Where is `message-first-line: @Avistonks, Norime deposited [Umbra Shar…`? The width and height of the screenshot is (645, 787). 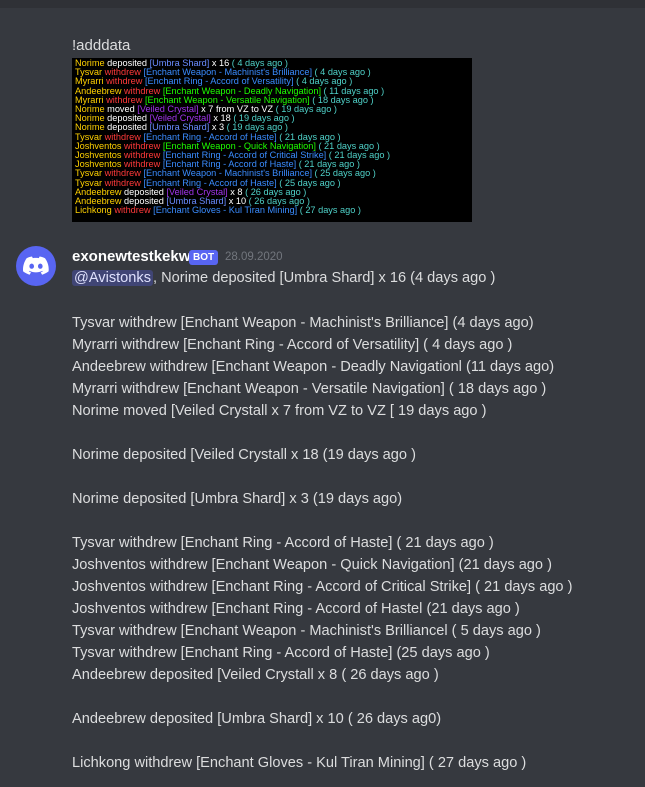 message-first-line: @Avistonks, Norime deposited [Umbra Shar… is located at coordinates (283, 278).